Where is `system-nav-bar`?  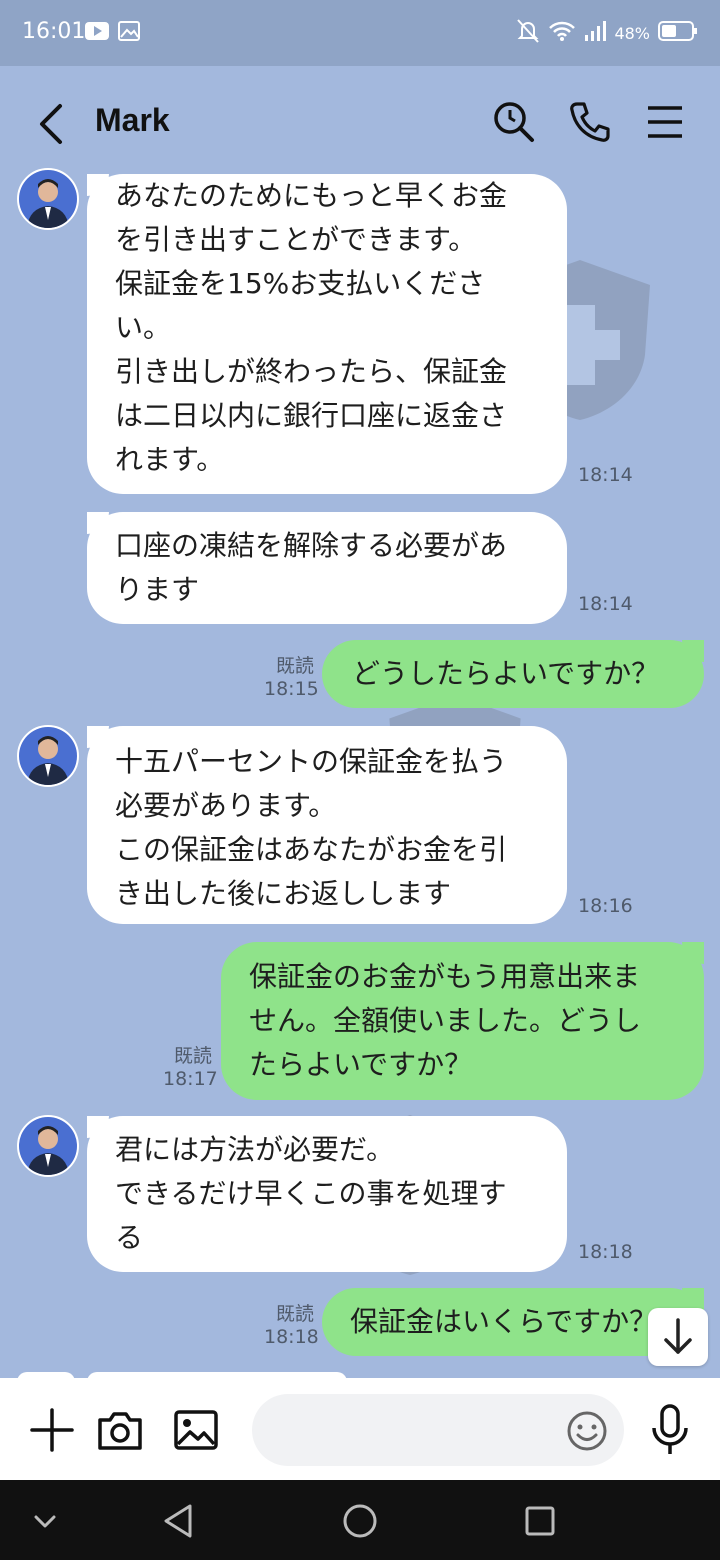
system-nav-bar is located at coordinates (360, 1520).